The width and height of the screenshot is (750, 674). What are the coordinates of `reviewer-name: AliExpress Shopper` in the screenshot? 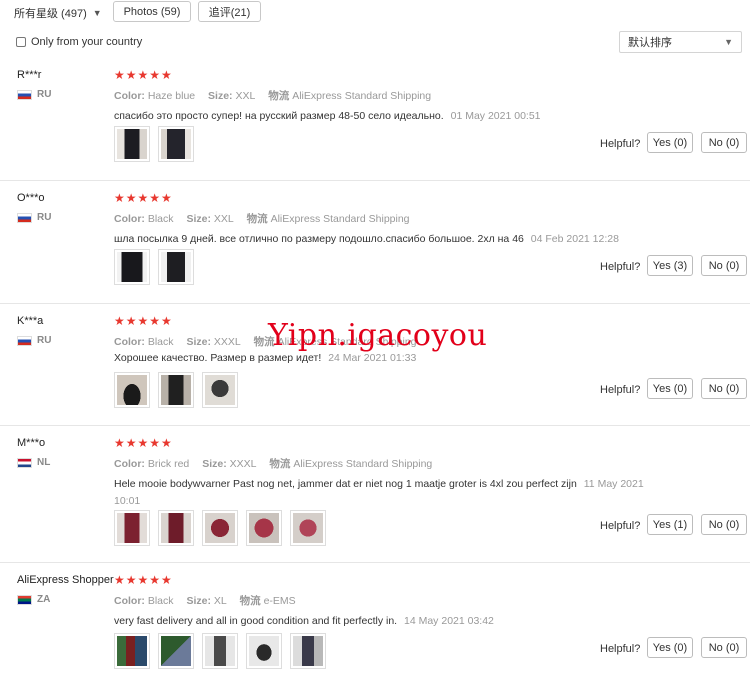 It's located at (65, 580).